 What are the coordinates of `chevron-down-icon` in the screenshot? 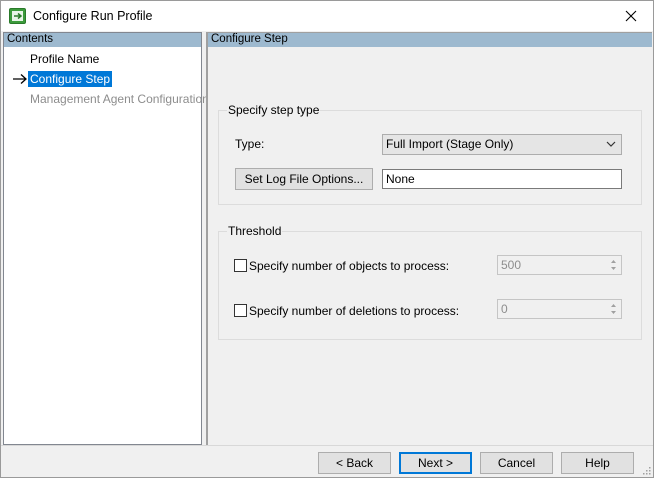 It's located at (611, 144).